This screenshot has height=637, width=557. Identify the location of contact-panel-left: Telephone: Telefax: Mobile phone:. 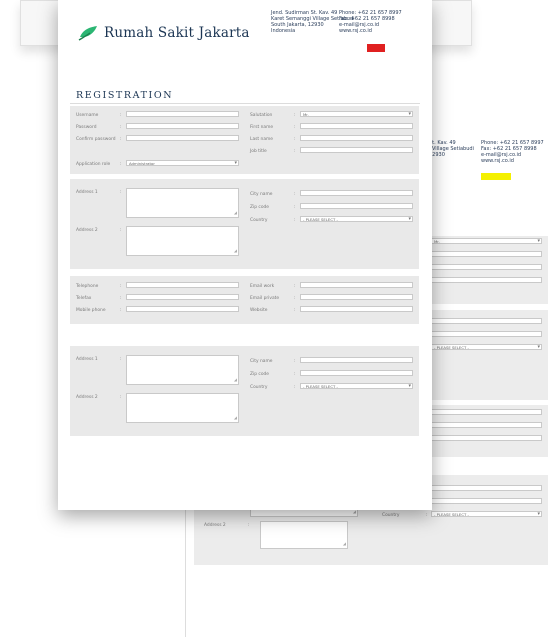
(157, 300).